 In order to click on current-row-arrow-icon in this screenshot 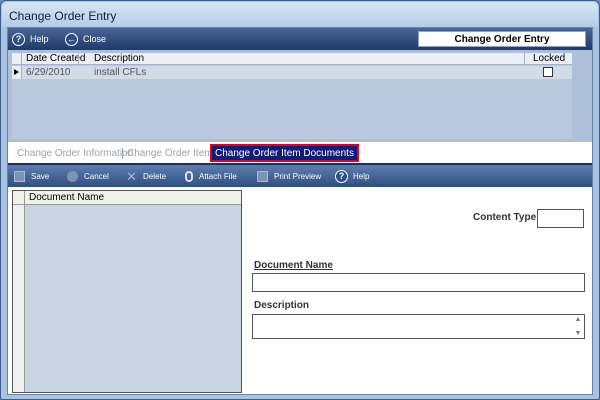, I will do `click(16, 72)`.